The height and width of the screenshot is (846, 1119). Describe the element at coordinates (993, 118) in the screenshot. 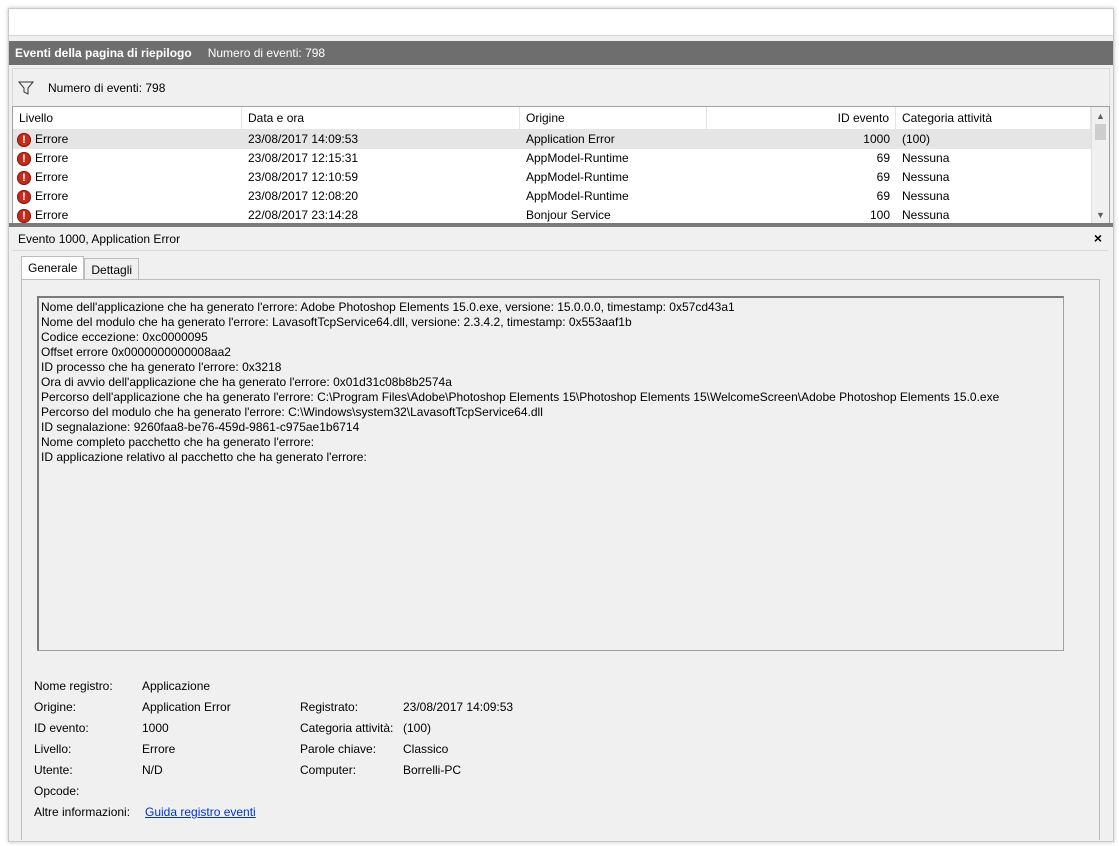

I see `column-category: Categoria attività` at that location.